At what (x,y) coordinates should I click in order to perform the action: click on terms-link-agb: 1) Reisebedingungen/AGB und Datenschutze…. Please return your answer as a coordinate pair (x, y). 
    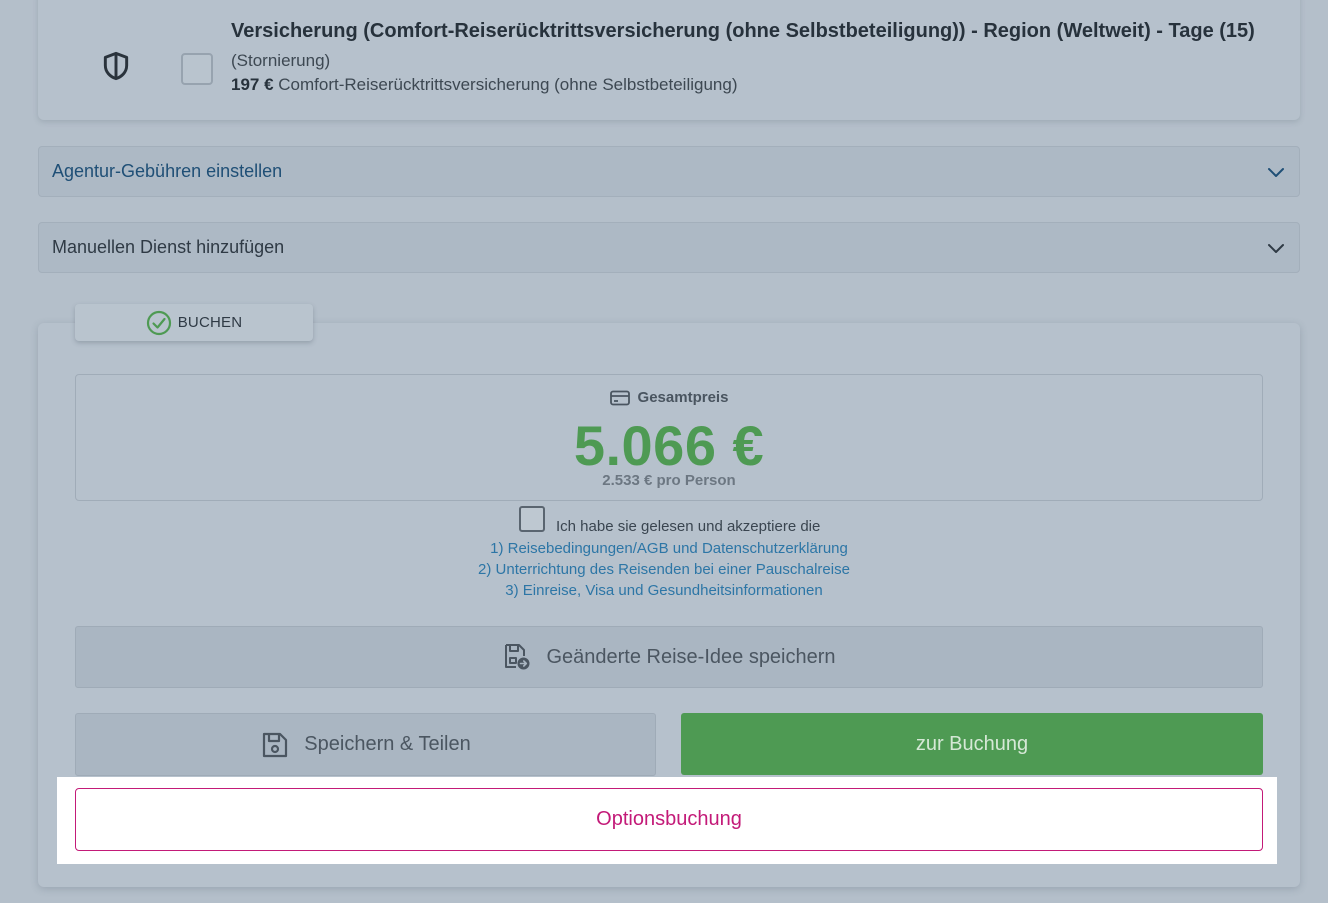
    Looking at the image, I should click on (664, 548).